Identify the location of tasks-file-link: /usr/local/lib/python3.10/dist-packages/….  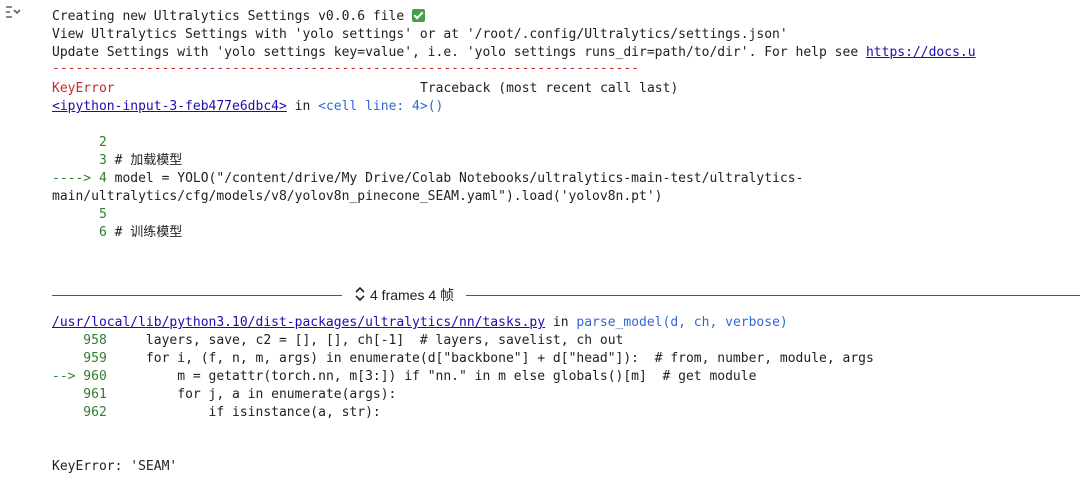
(298, 322).